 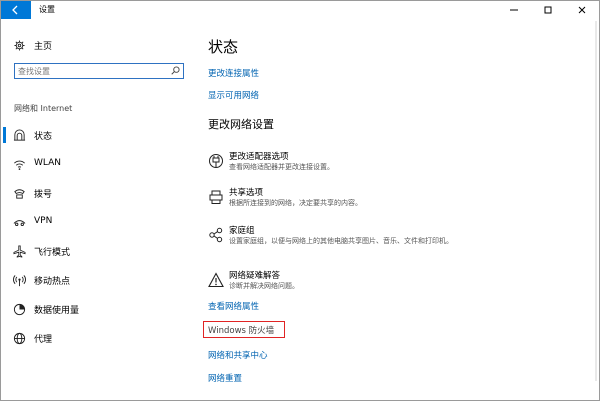 I want to click on sidebar-item-label: WLAN, so click(x=48, y=163).